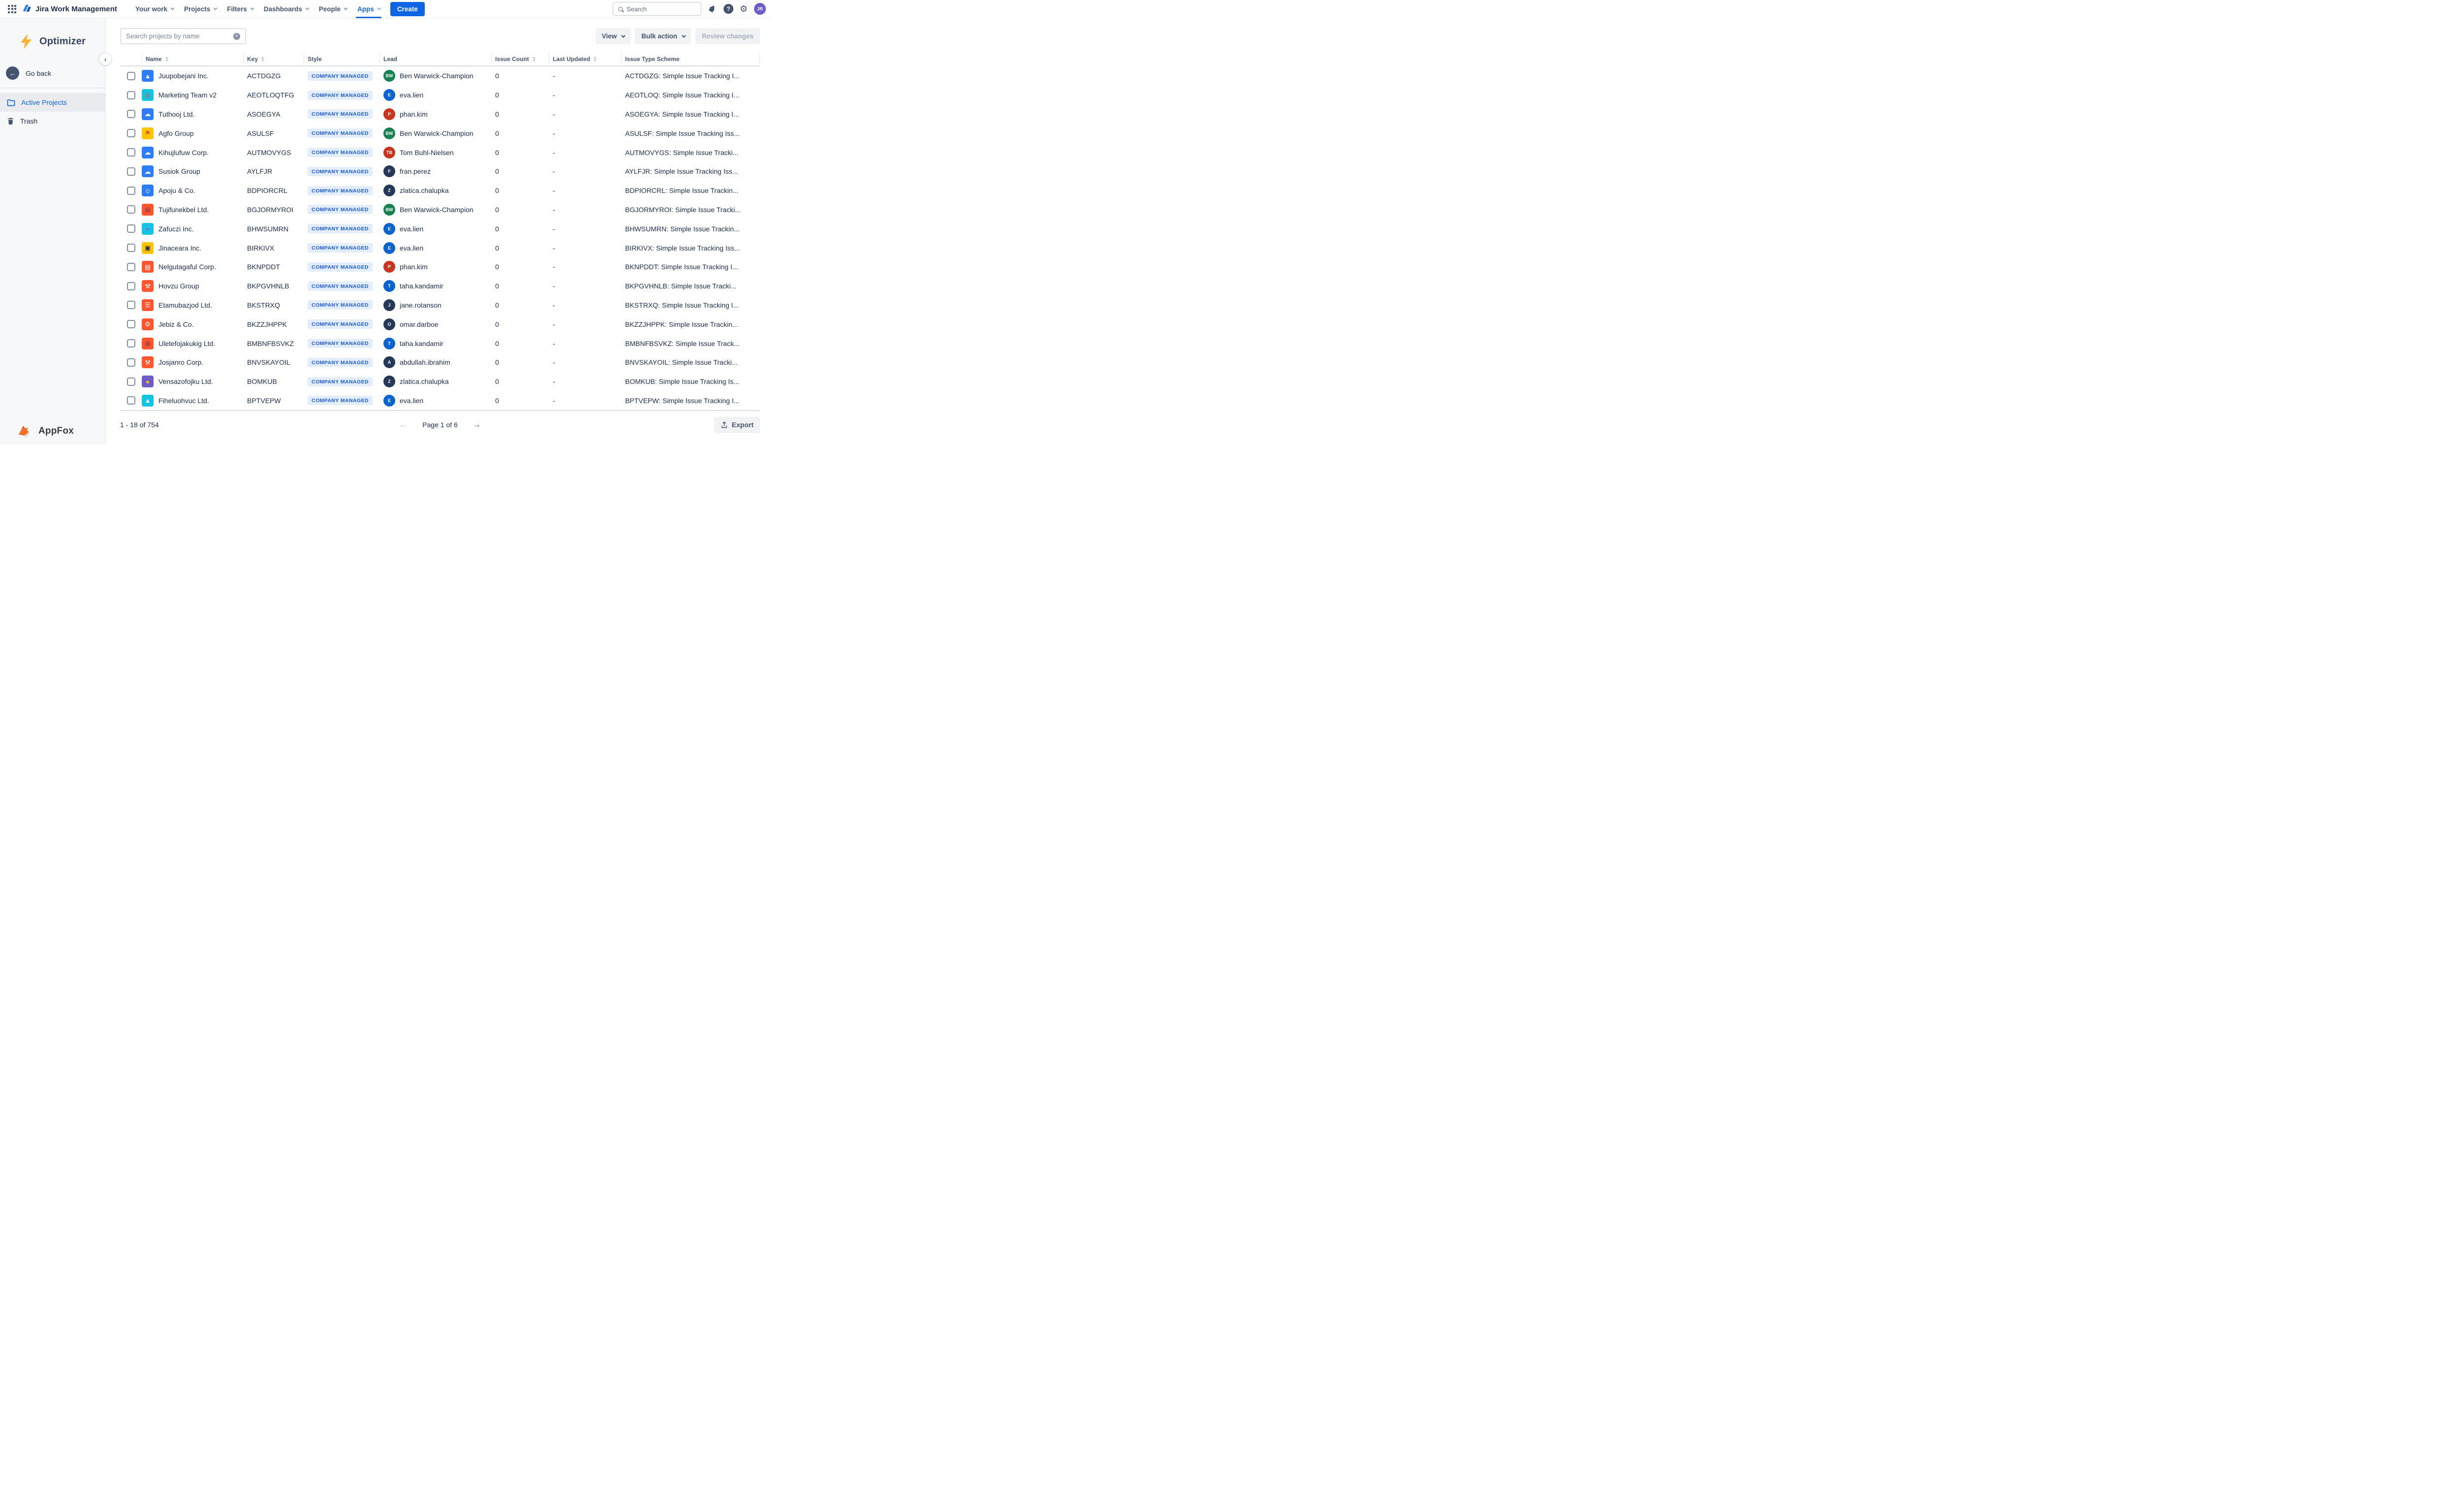 Image resolution: width=2461 pixels, height=1512 pixels. I want to click on nav-item-filters: Filters, so click(239, 9).